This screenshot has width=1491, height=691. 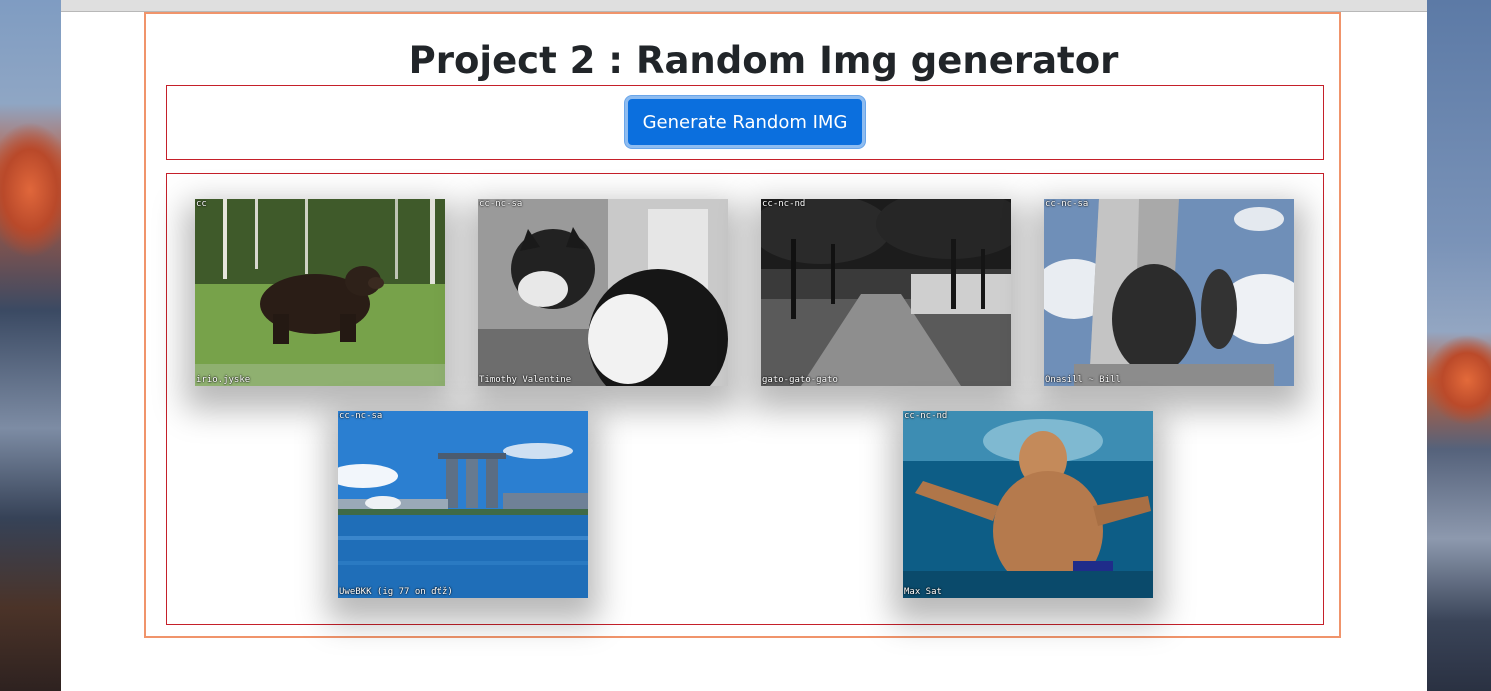 I want to click on swimmer-photo, so click(x=1028, y=504).